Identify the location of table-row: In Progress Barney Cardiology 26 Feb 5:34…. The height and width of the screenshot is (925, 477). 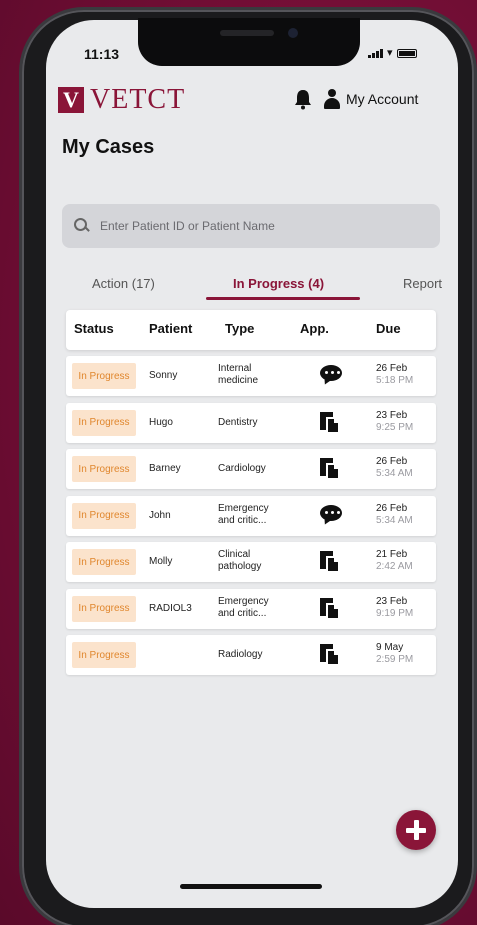
(251, 469).